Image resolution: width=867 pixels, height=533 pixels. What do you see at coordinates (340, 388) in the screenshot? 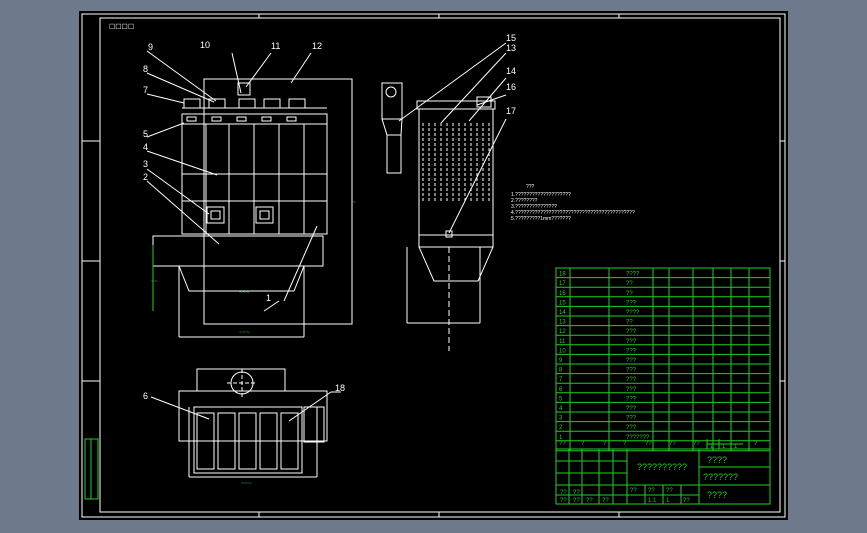
I see `callout-18: 18` at bounding box center [340, 388].